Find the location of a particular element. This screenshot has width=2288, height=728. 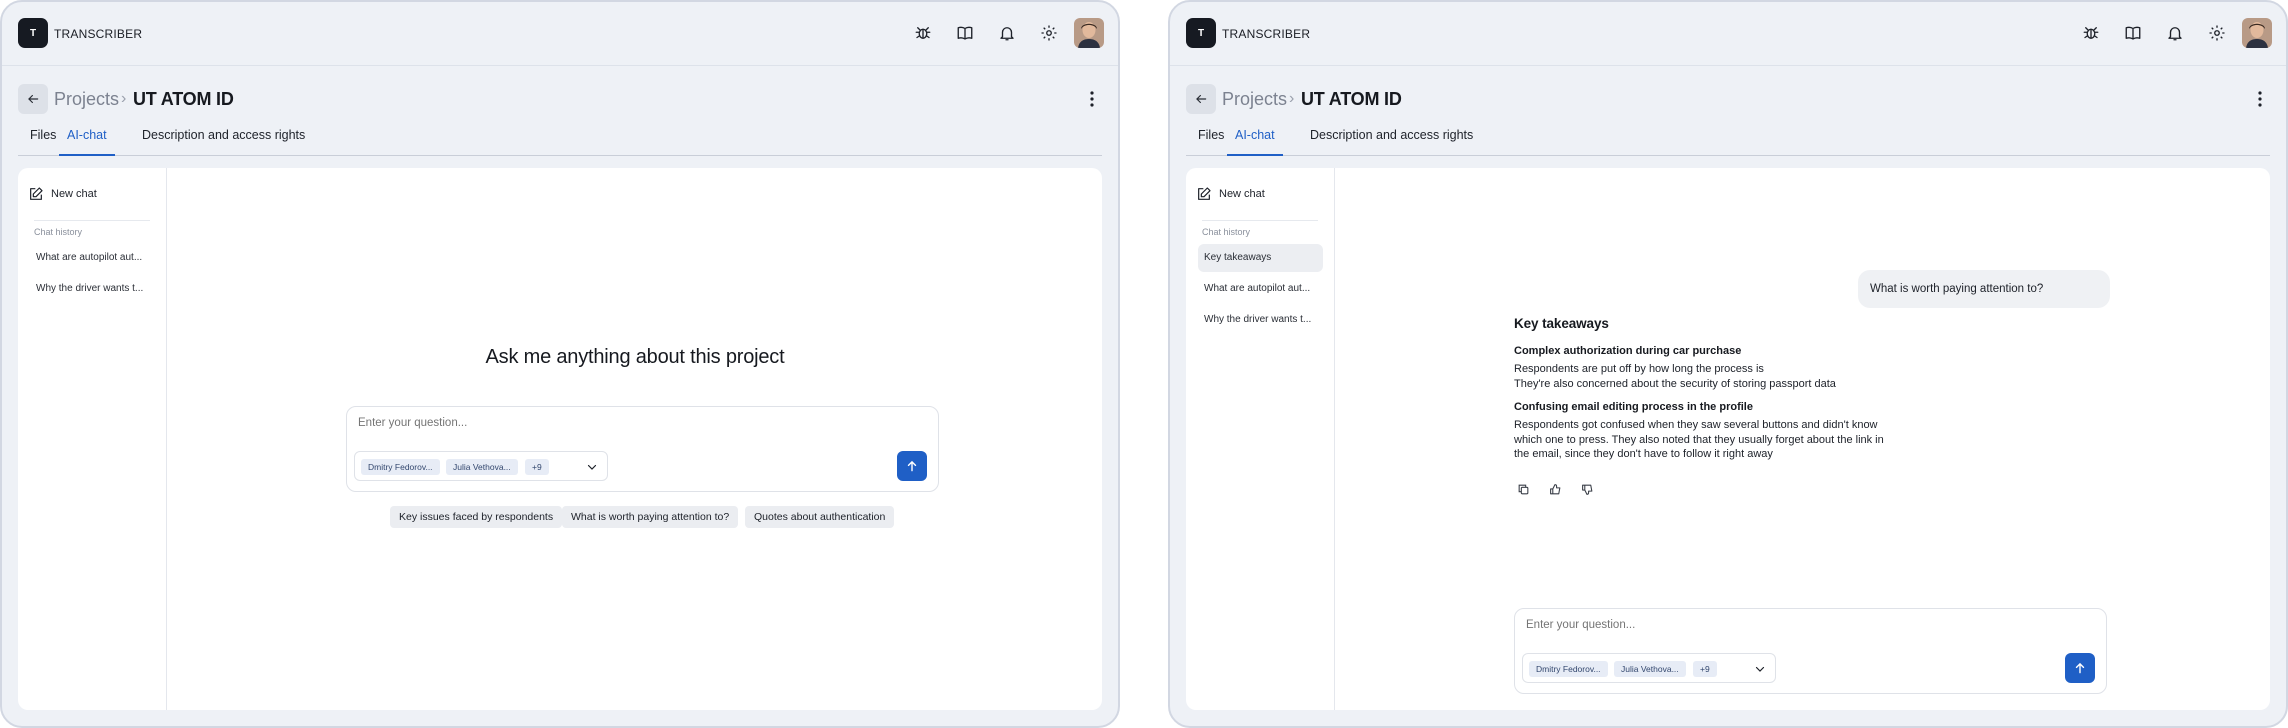

empty-state-title: Ask me anything about this project is located at coordinates (635, 357).